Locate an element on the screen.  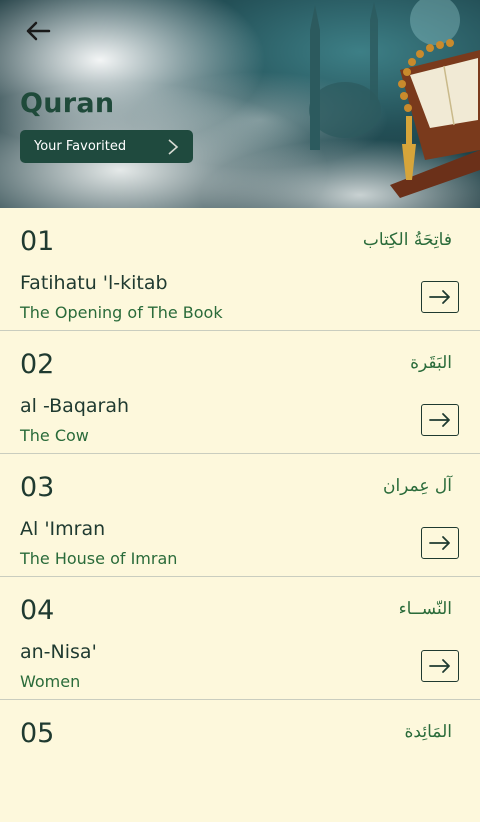
surah-item: 05 المَائِدة is located at coordinates (240, 761).